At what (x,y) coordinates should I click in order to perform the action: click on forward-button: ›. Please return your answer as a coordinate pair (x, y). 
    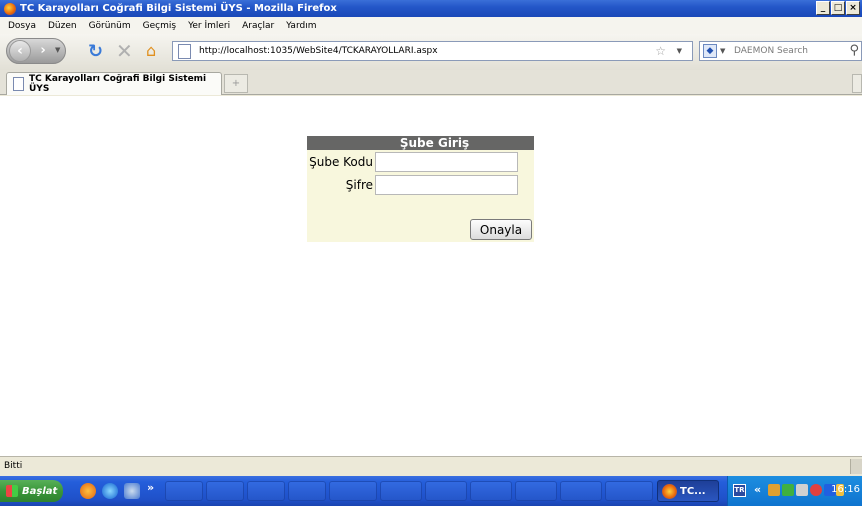
    Looking at the image, I should click on (43, 51).